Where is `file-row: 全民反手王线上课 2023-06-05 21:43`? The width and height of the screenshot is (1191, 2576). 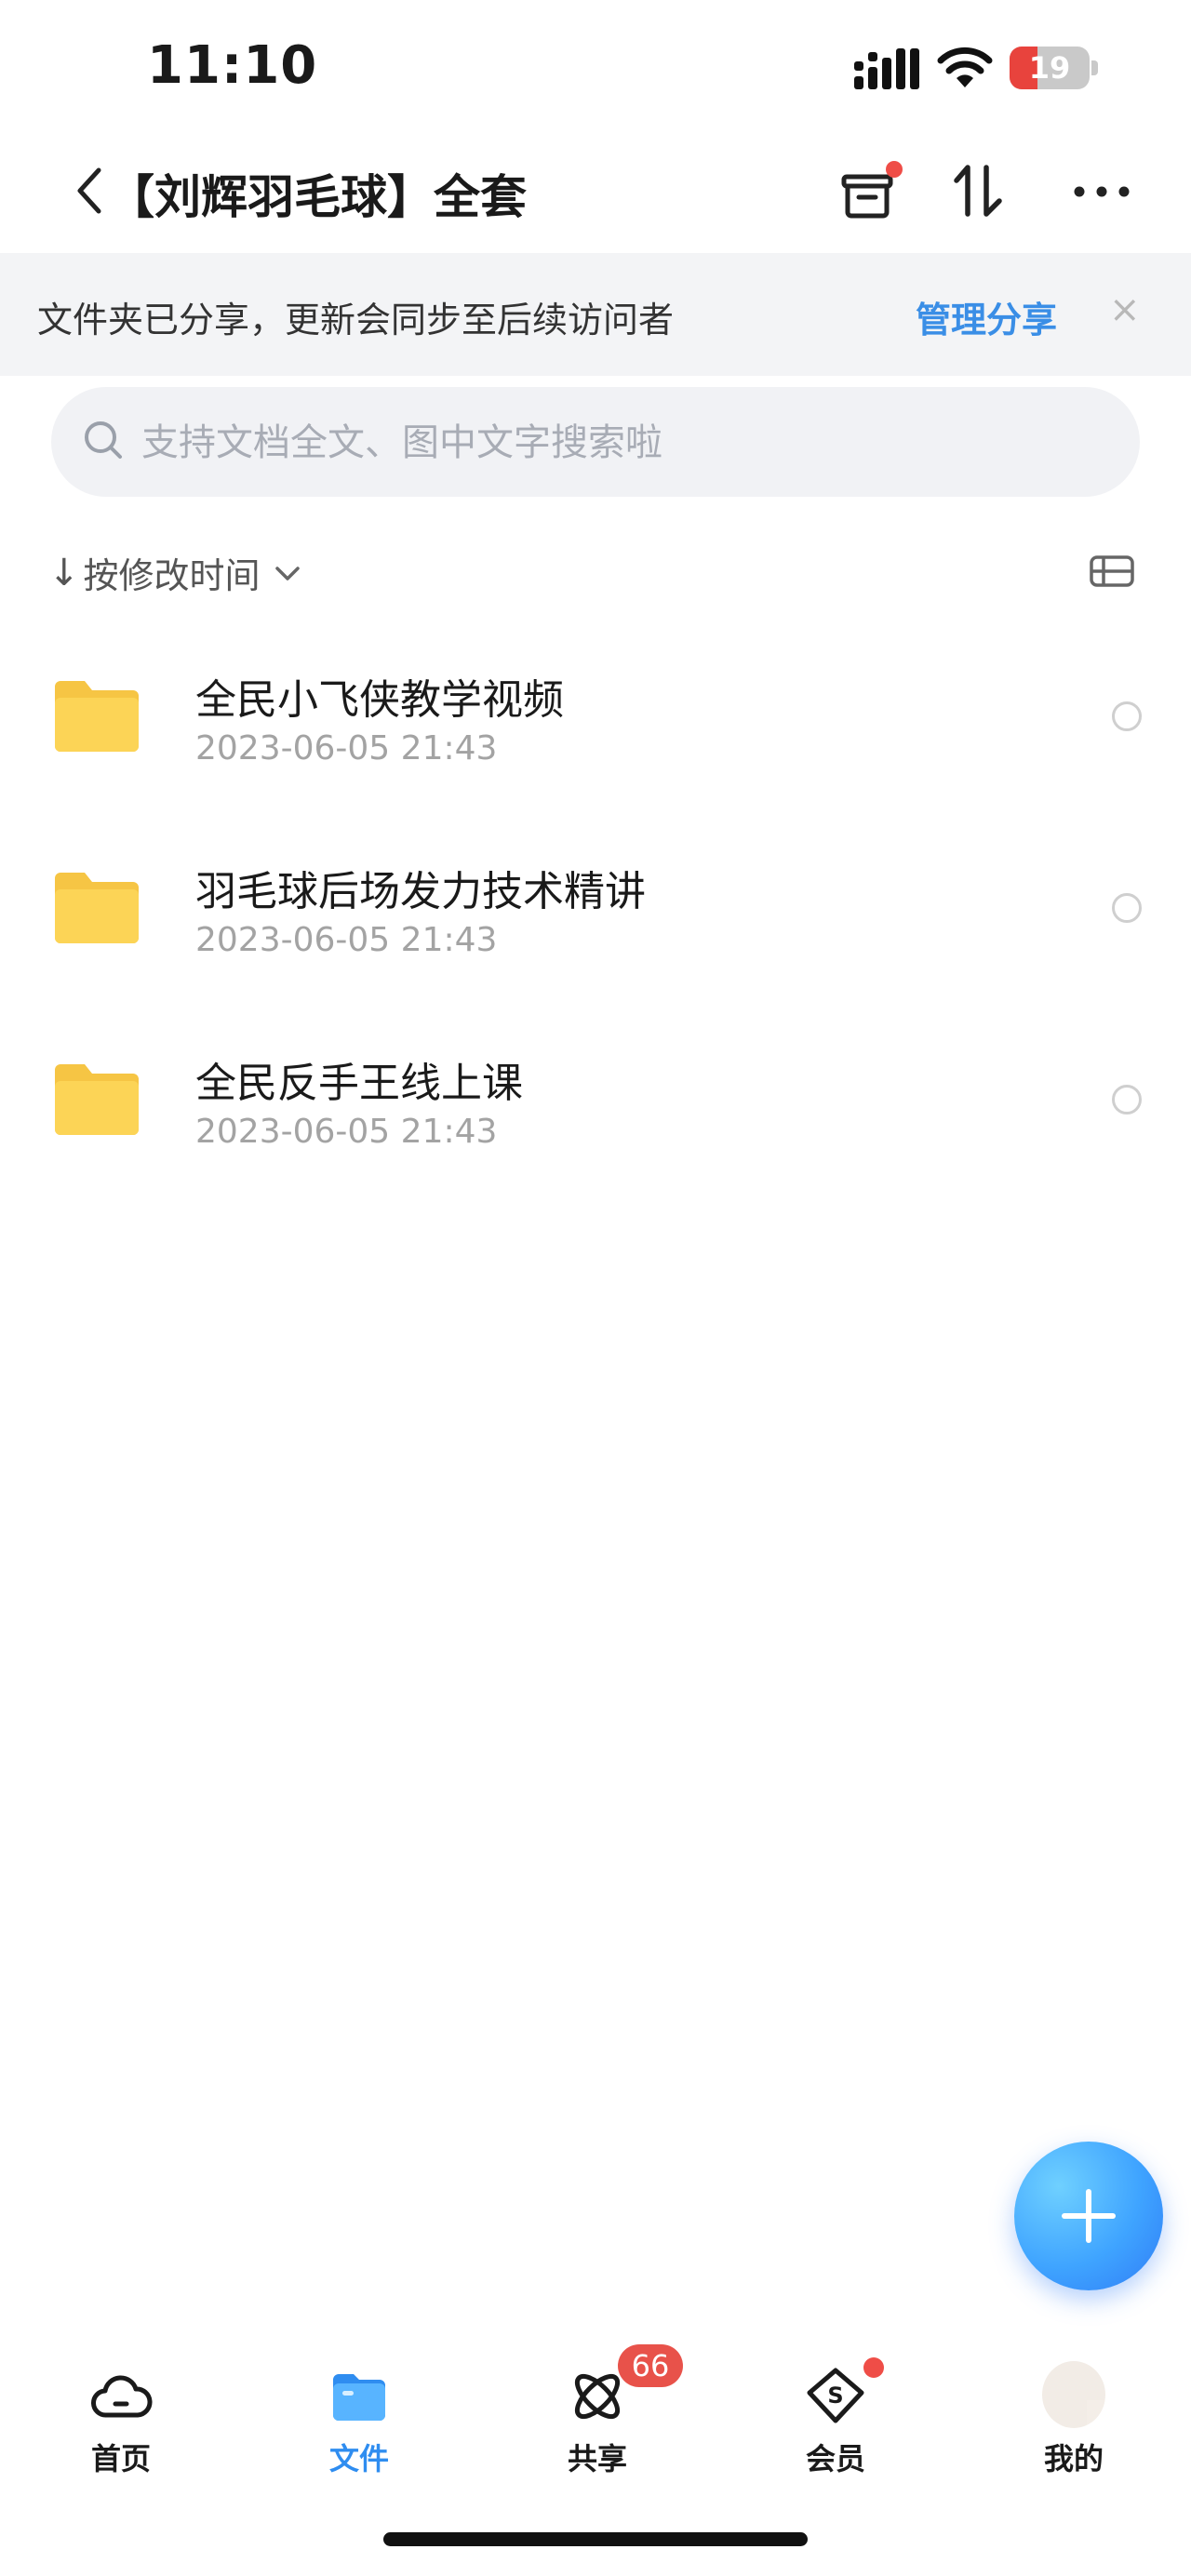 file-row: 全民反手王线上课 2023-06-05 21:43 is located at coordinates (595, 1104).